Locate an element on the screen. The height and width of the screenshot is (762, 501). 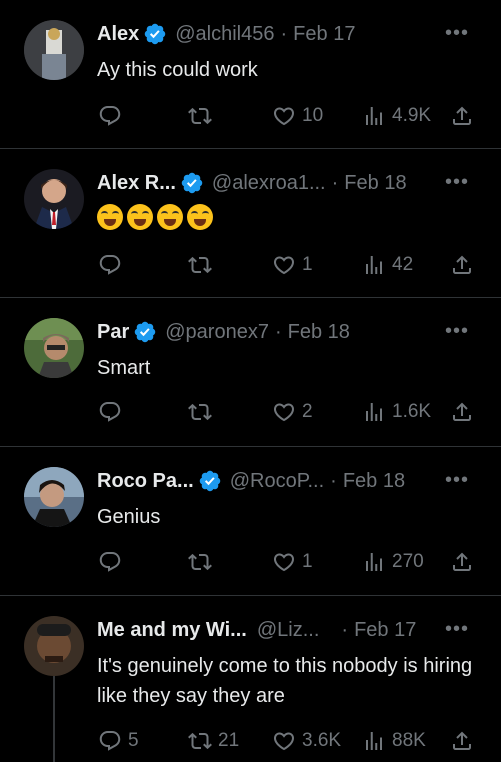
tweet-text: Smart is located at coordinates (124, 368).